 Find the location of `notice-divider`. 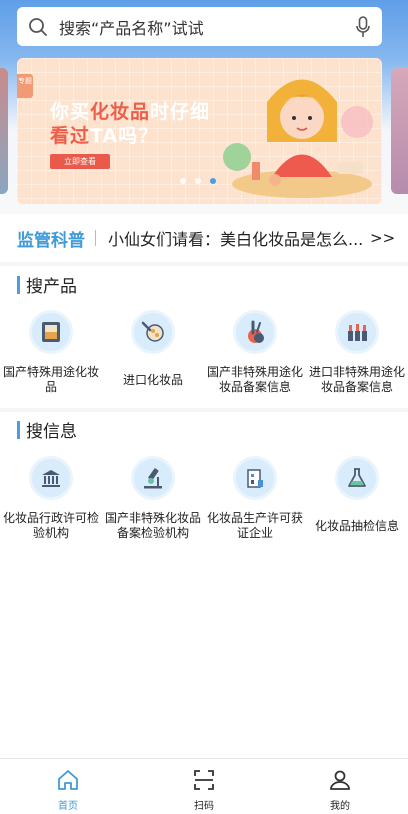

notice-divider is located at coordinates (95, 238).